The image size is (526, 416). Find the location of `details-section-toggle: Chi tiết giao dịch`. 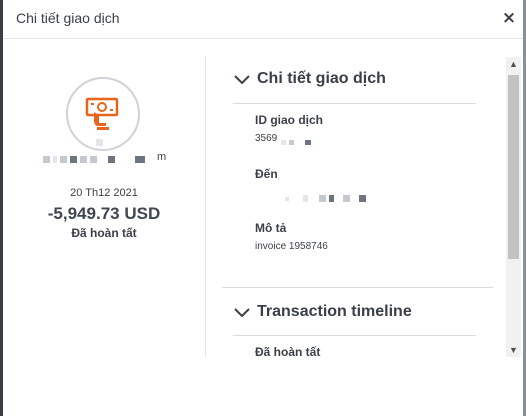

details-section-toggle: Chi tiết giao dịch is located at coordinates (363, 81).